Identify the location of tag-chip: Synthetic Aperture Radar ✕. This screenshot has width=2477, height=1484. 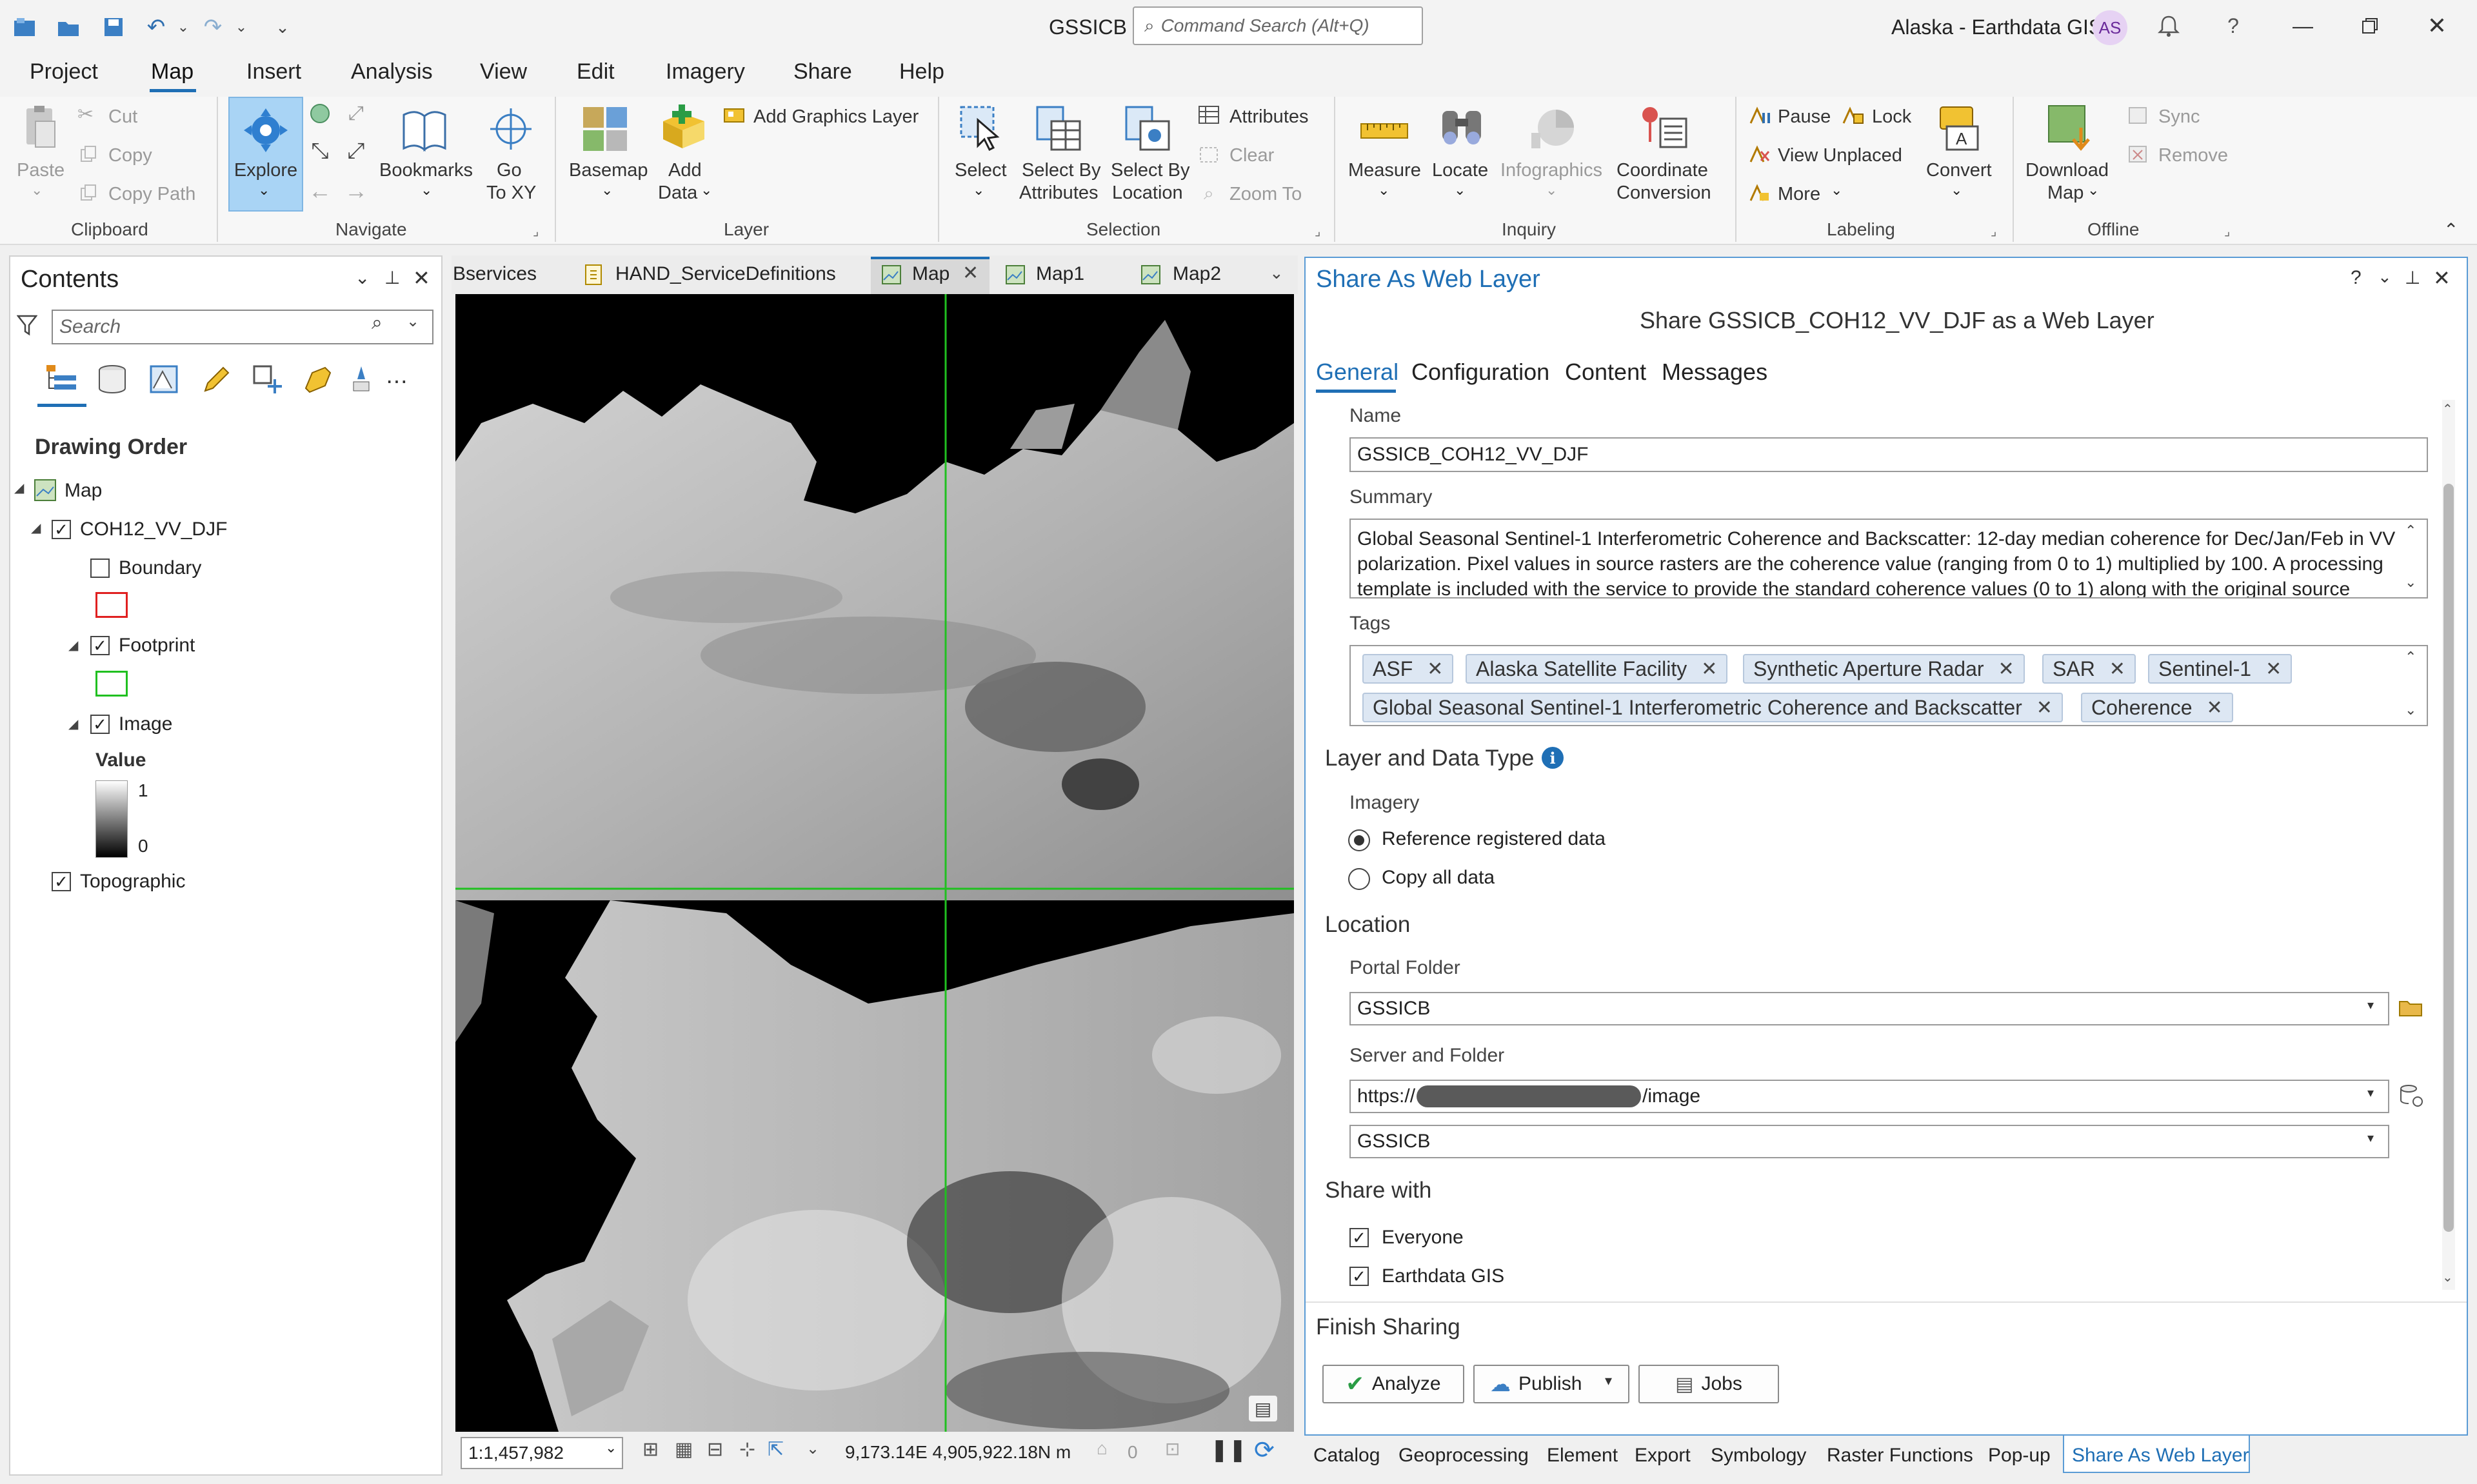
(1884, 669).